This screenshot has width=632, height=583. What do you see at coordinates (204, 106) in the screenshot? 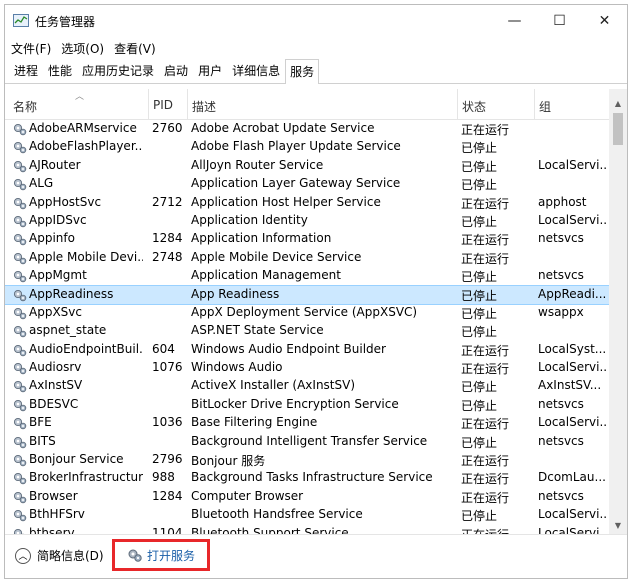
I see `column-header-description: 描述` at bounding box center [204, 106].